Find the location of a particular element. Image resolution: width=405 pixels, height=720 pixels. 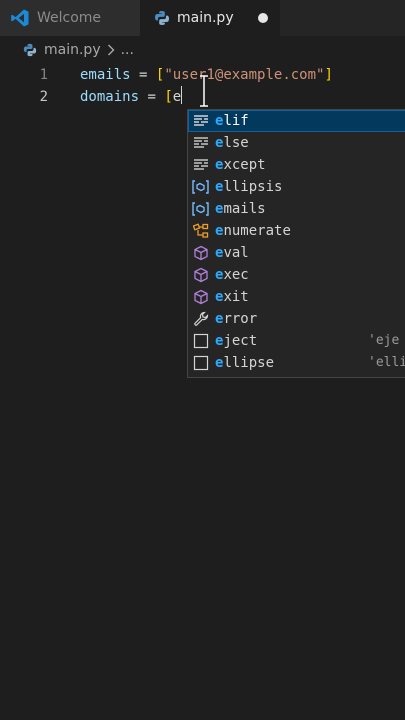

suggestion-label-text: llipsis is located at coordinates (253, 187).